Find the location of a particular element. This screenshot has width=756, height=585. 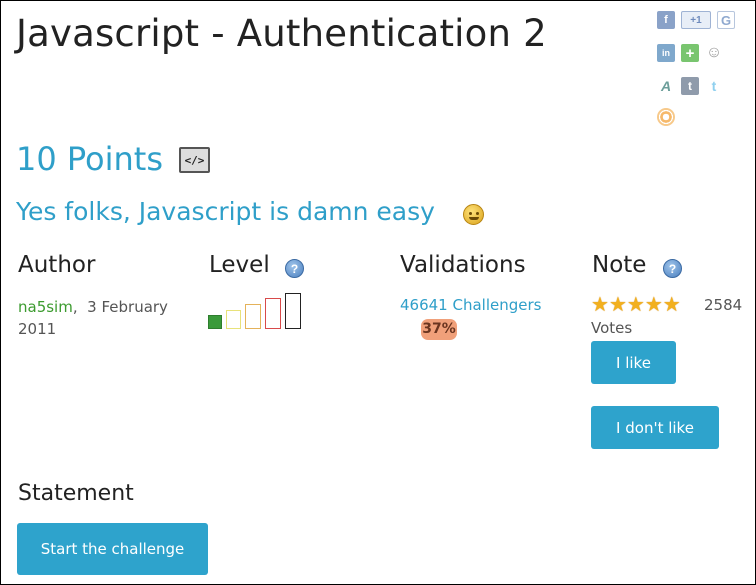

linkedin-icon: in is located at coordinates (666, 53).